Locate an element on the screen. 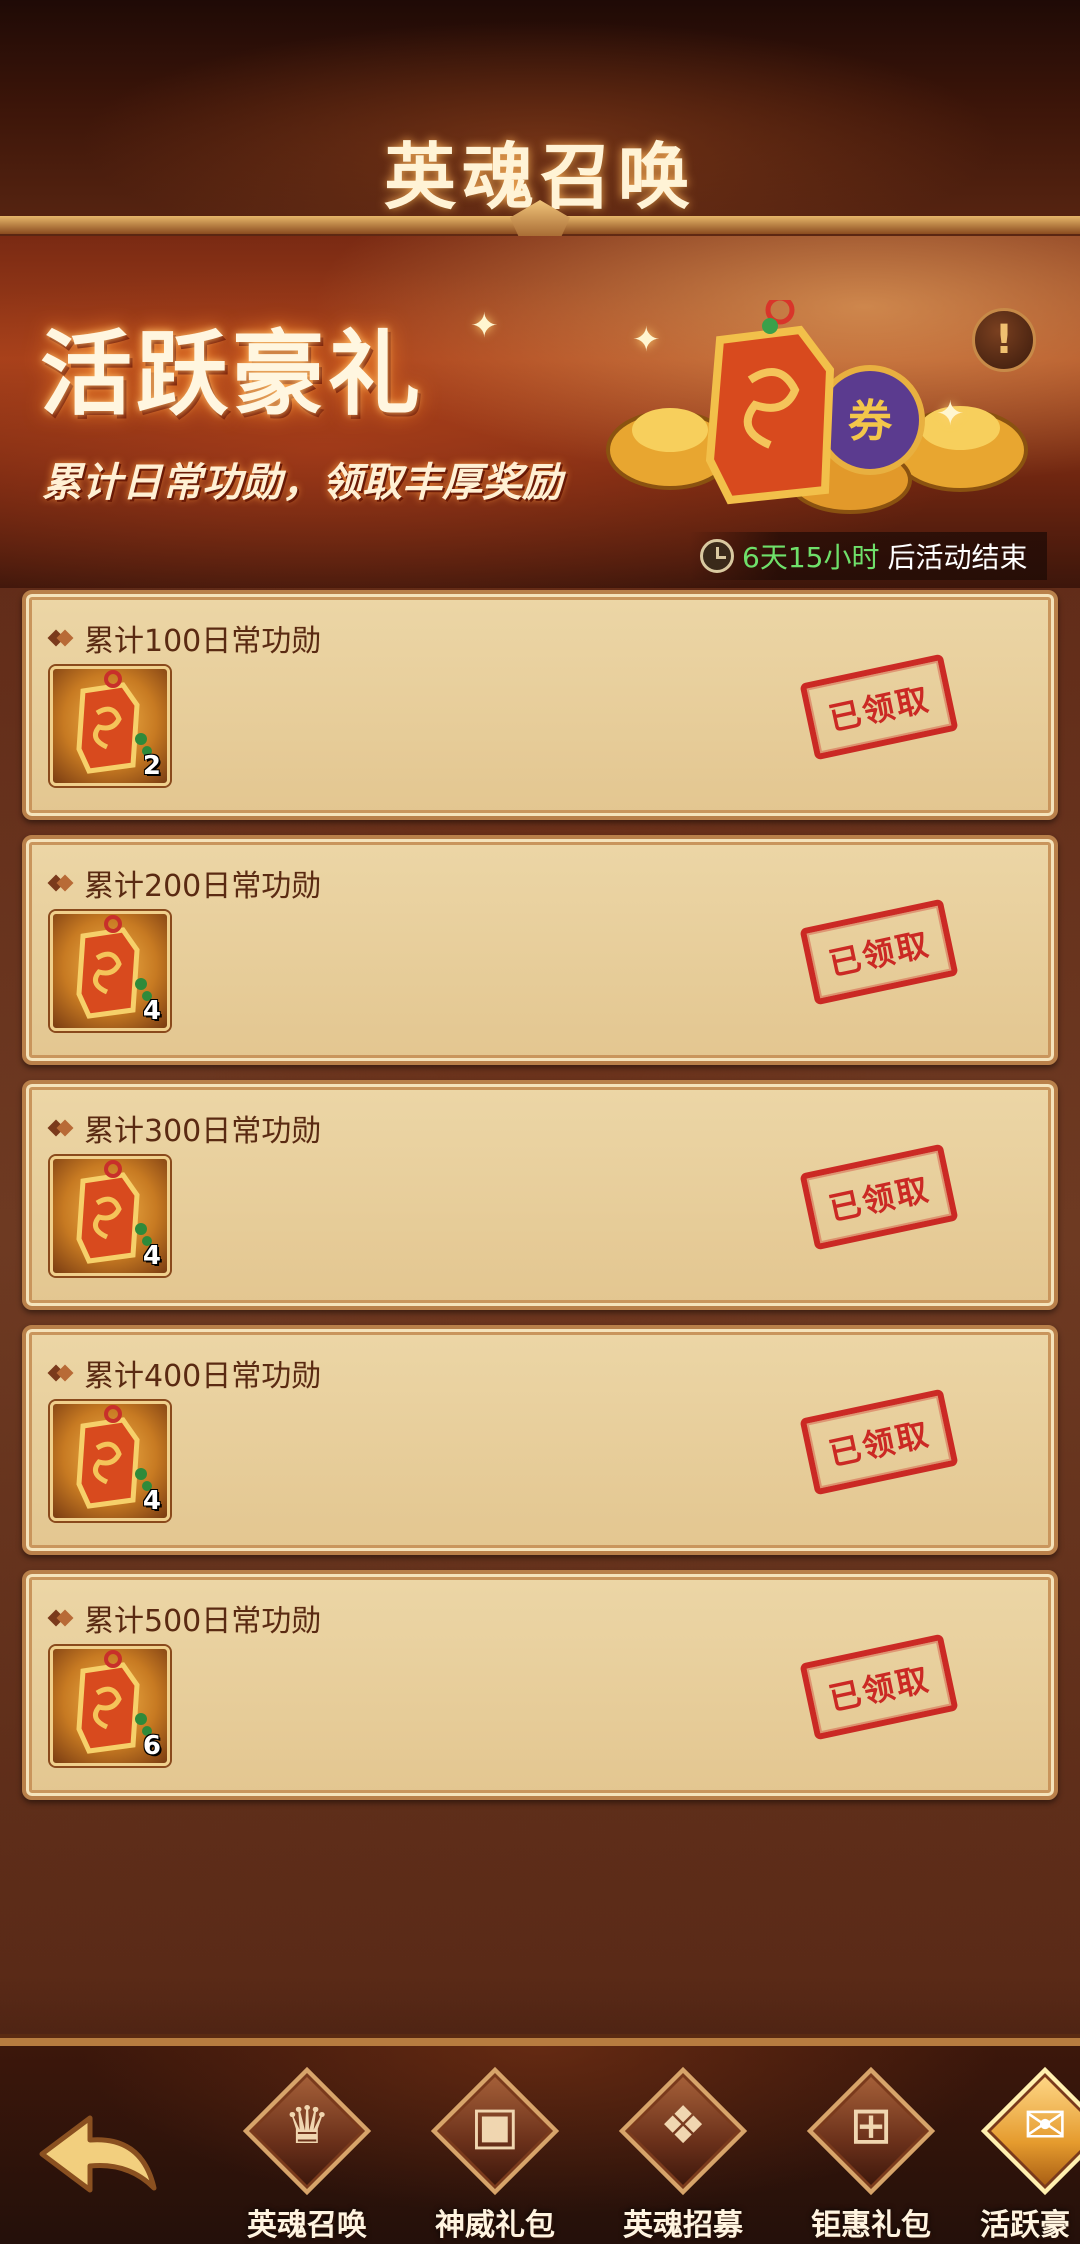  reward-item-slot: 2 is located at coordinates (110, 726).